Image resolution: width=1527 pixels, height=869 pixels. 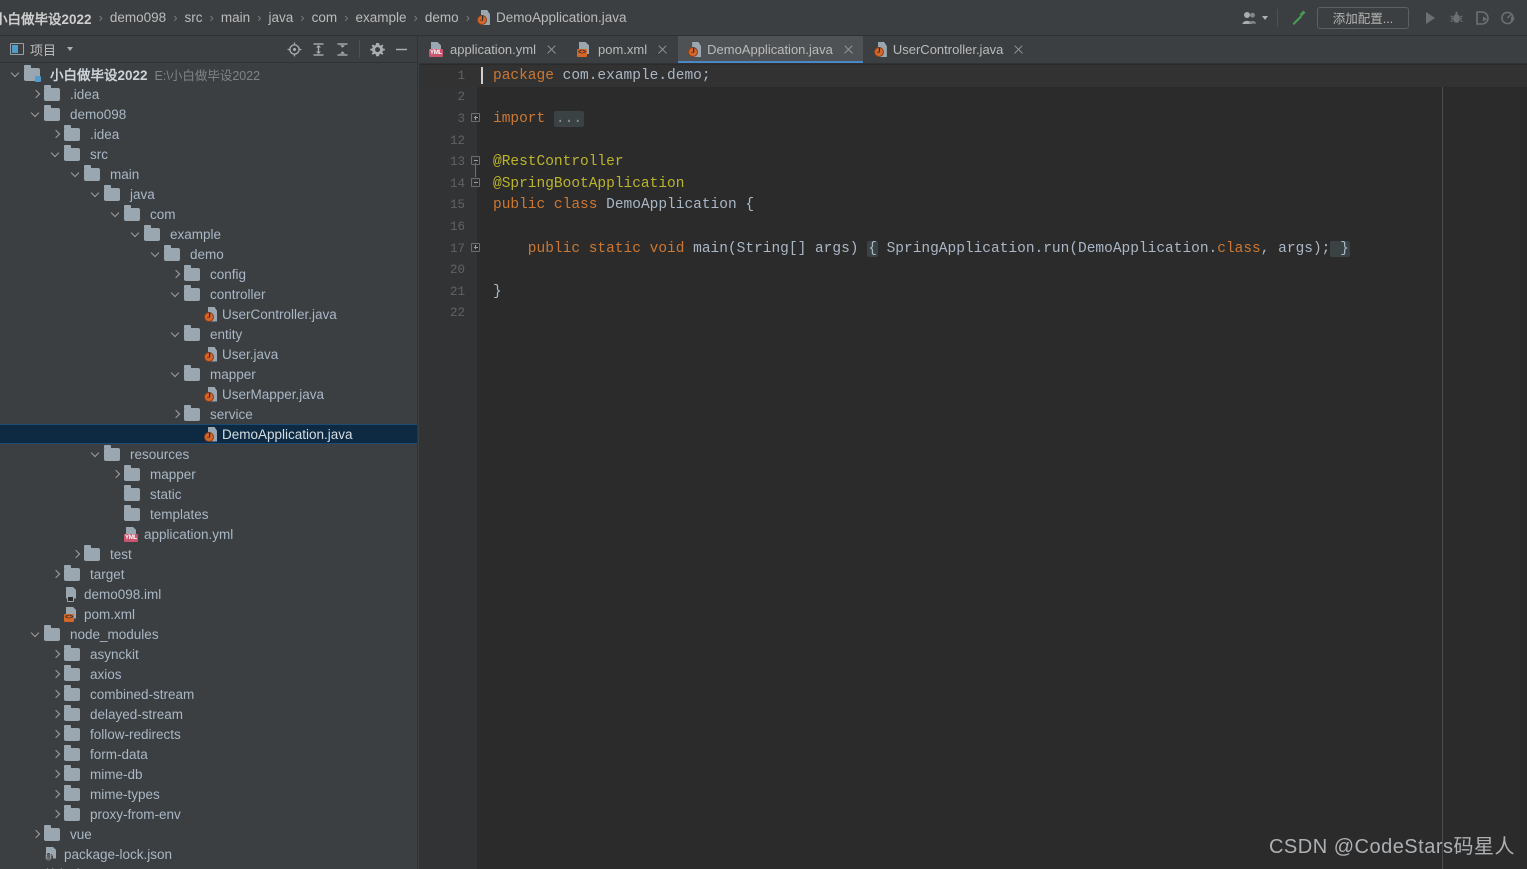 I want to click on user-group-icon, so click(x=1255, y=18).